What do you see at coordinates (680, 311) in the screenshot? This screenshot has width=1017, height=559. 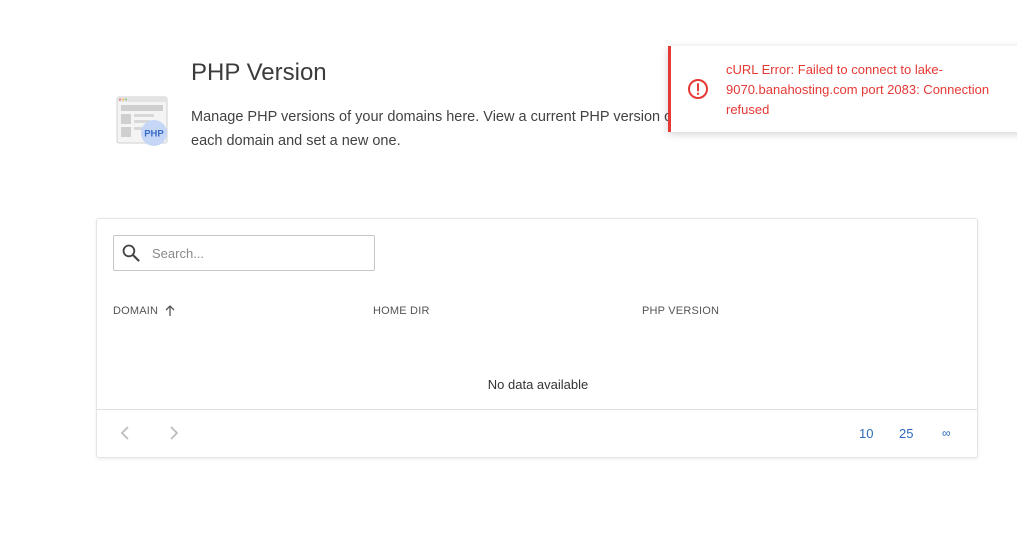 I see `column-header-php-version: PHP VERSION` at bounding box center [680, 311].